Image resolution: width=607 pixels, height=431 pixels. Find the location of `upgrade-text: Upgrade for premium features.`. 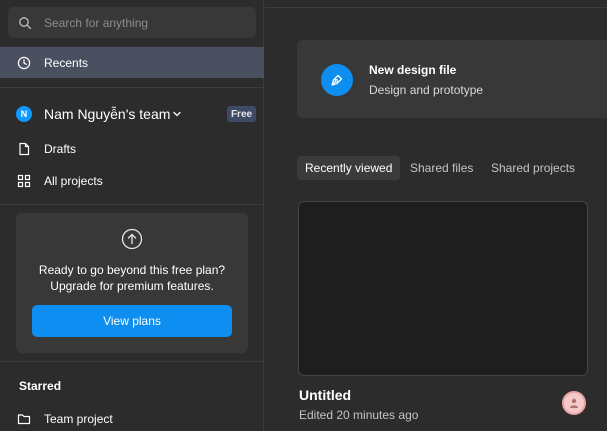

upgrade-text: Upgrade for premium features. is located at coordinates (132, 286).